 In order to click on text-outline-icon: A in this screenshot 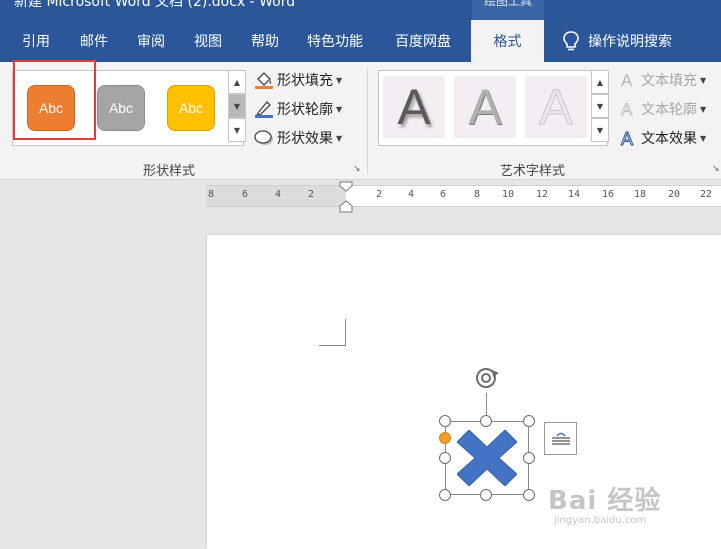, I will do `click(628, 109)`.